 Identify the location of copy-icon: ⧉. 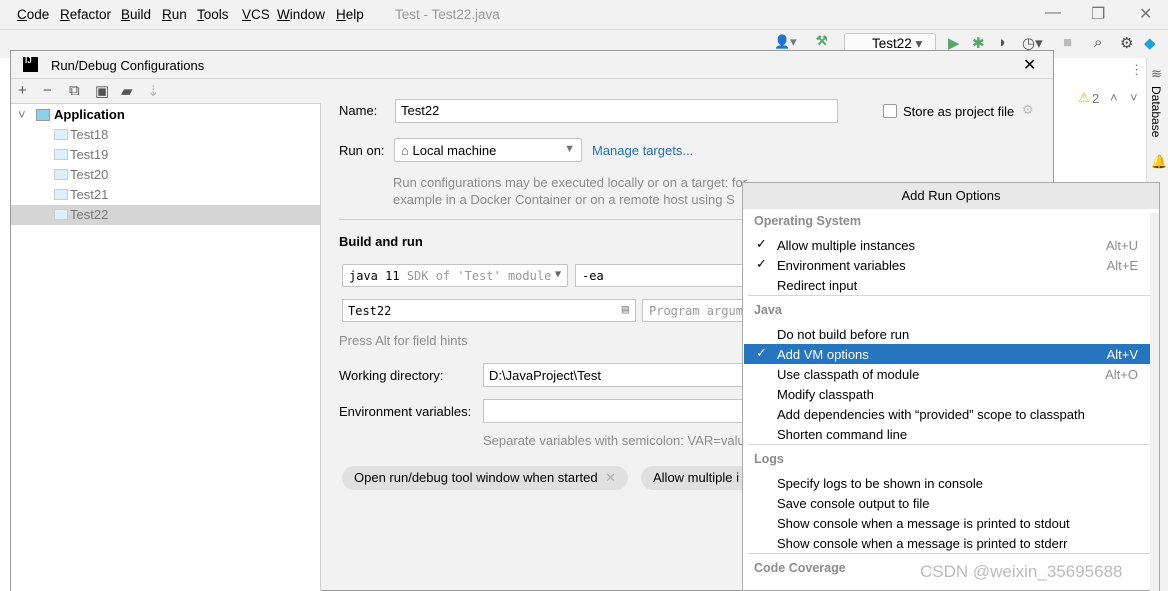
(74, 90).